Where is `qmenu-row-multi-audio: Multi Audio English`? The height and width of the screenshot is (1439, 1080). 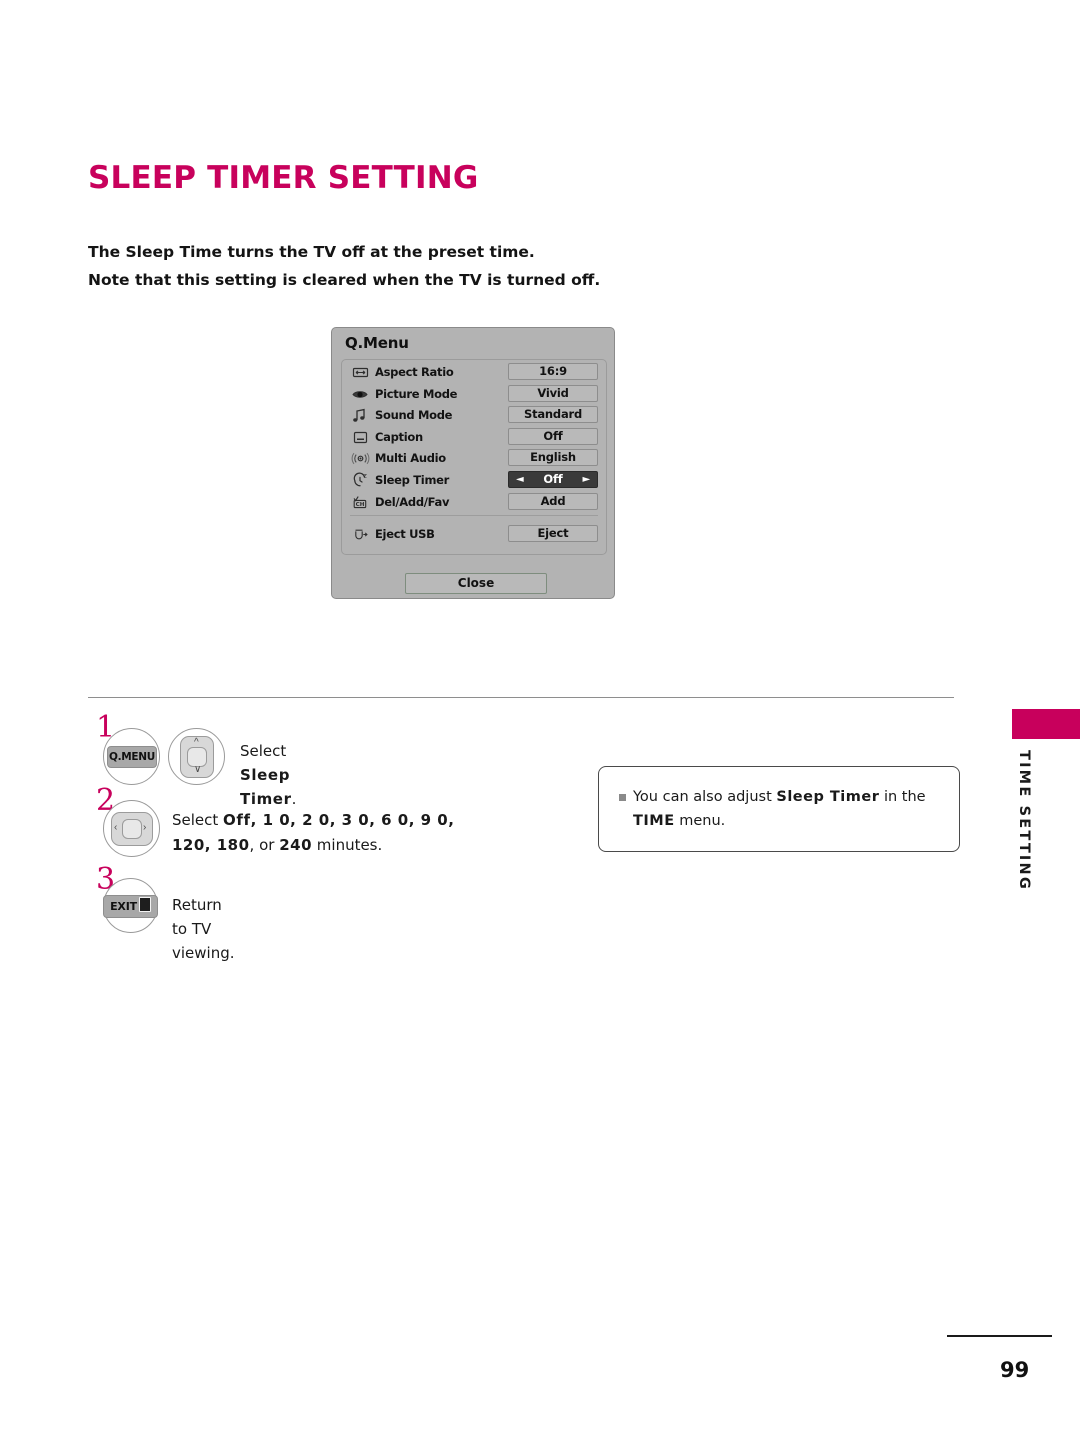
qmenu-row-multi-audio: Multi Audio English is located at coordinates (474, 459).